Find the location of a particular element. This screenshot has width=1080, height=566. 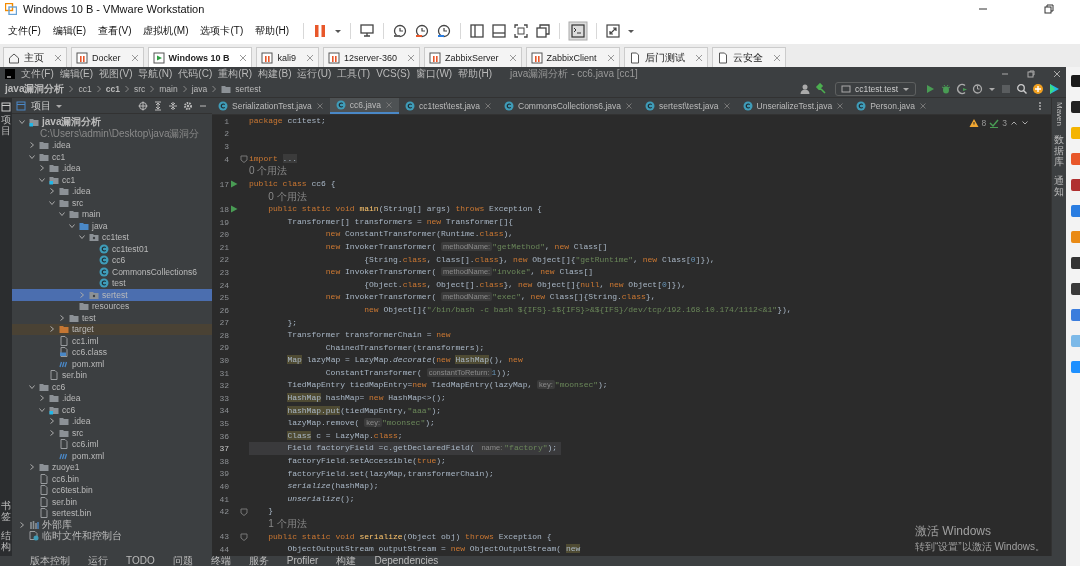

breadcrumb: java漏洞分析 is located at coordinates (35, 88).